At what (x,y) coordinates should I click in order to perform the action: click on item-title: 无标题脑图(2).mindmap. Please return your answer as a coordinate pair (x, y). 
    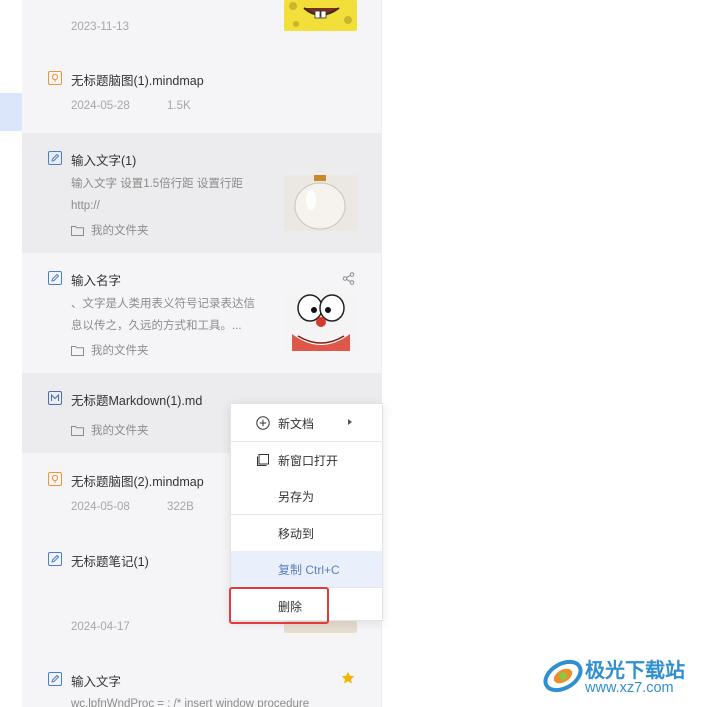
    Looking at the image, I should click on (137, 482).